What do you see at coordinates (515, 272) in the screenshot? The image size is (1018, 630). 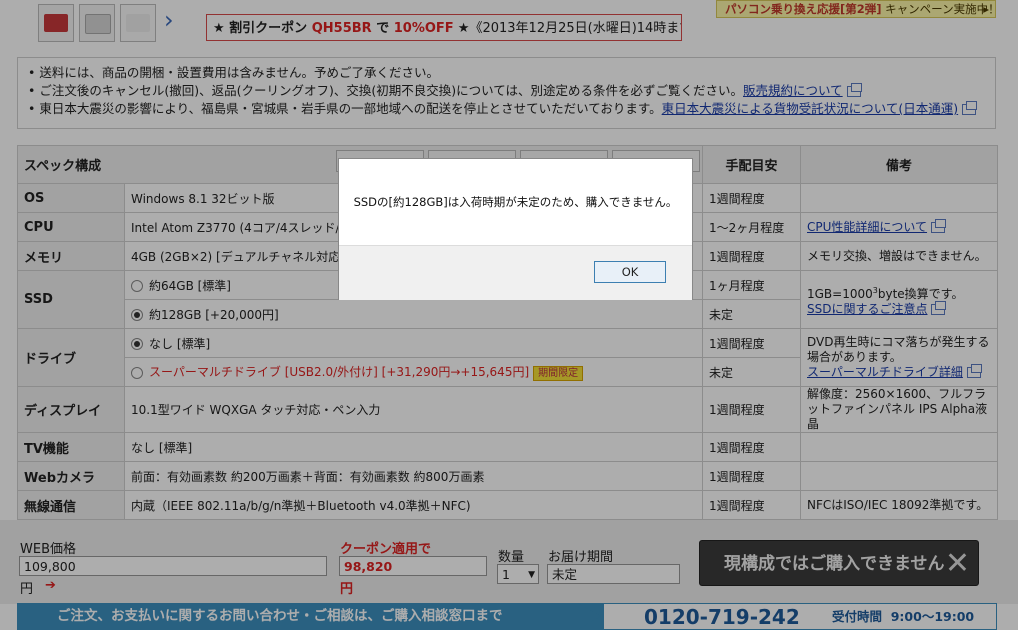 I see `dialog-footer: OK` at bounding box center [515, 272].